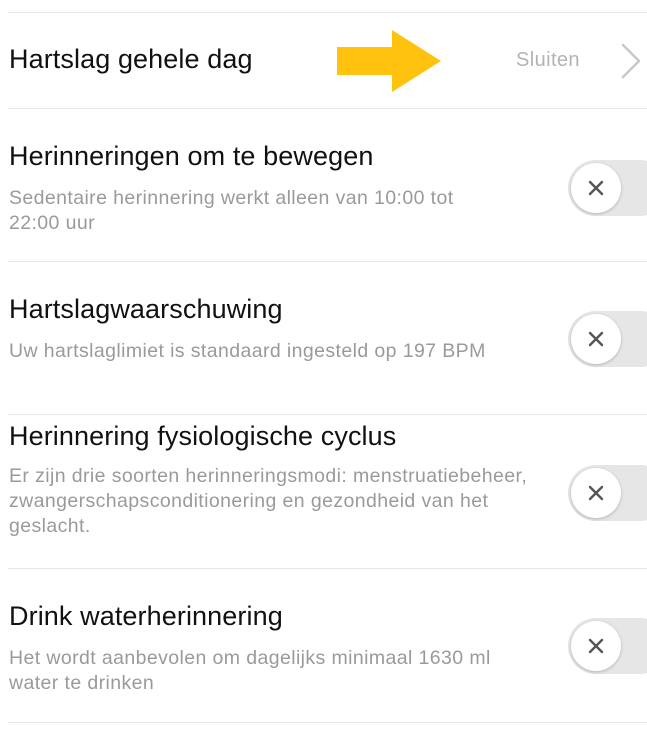 The image size is (647, 753). I want to click on heart-rate-warning-toggle, so click(607, 339).